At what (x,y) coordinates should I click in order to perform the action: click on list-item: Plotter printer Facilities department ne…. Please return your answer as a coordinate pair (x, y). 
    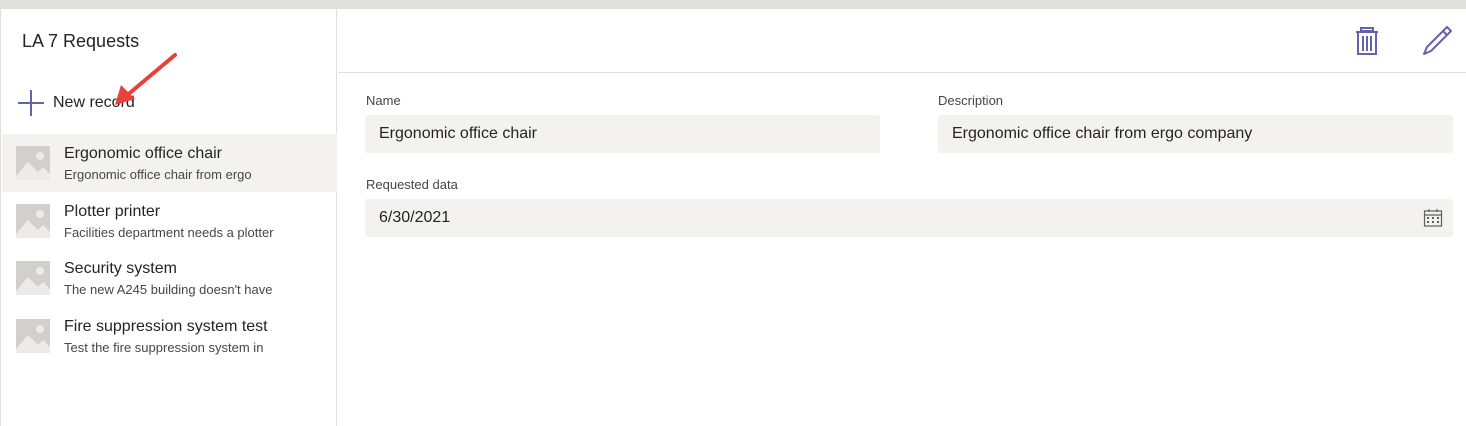
    Looking at the image, I should click on (169, 221).